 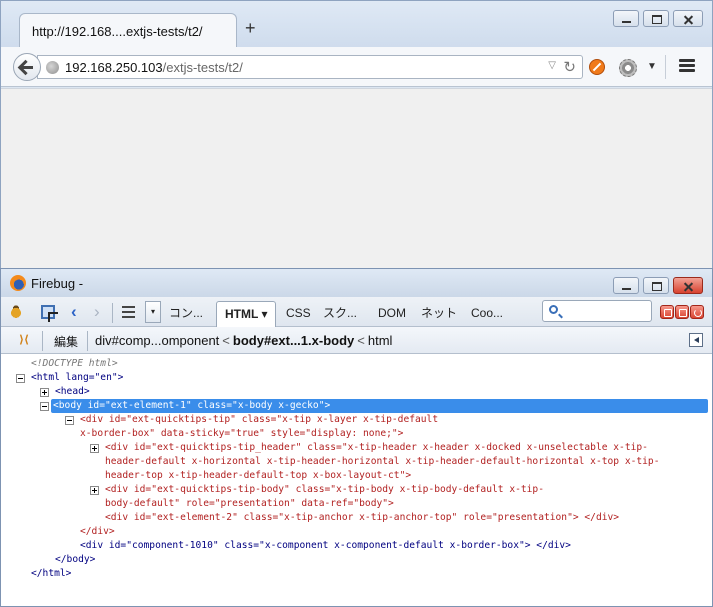 What do you see at coordinates (27, 67) in the screenshot?
I see `back-button` at bounding box center [27, 67].